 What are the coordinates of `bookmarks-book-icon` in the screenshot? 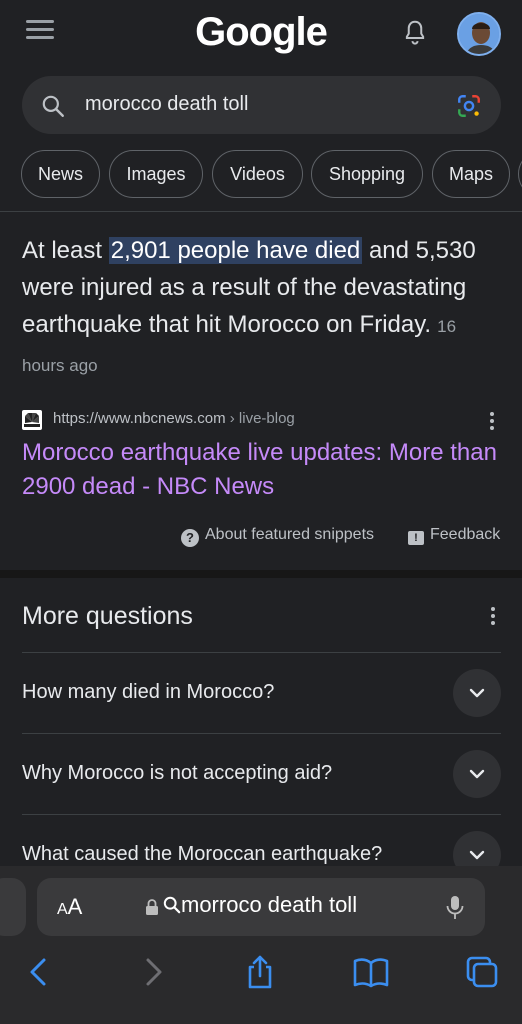 It's located at (371, 972).